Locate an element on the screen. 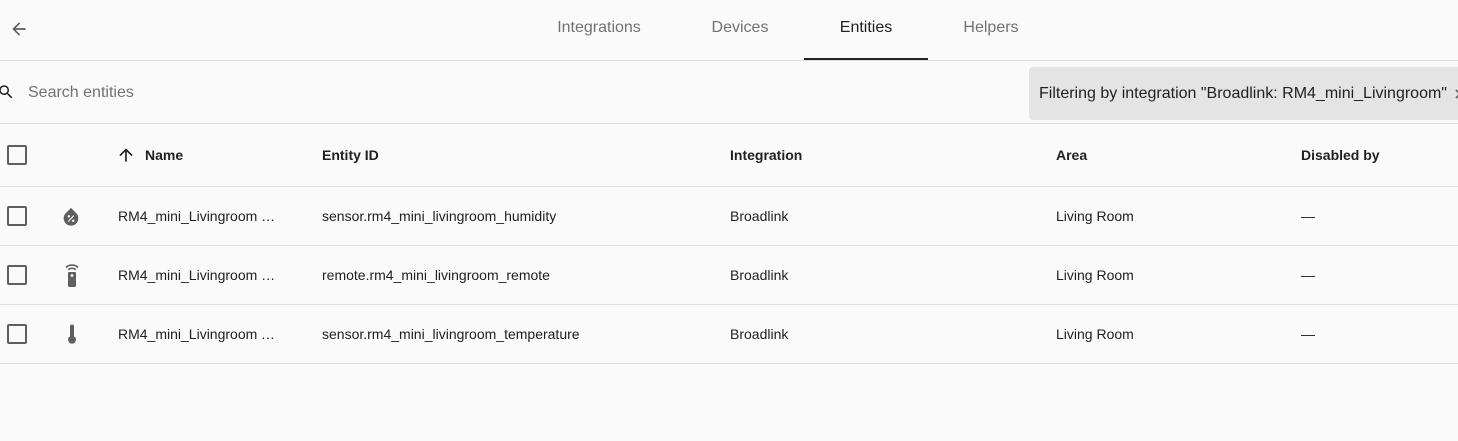 The height and width of the screenshot is (441, 1458). tab-label: Helpers is located at coordinates (991, 27).